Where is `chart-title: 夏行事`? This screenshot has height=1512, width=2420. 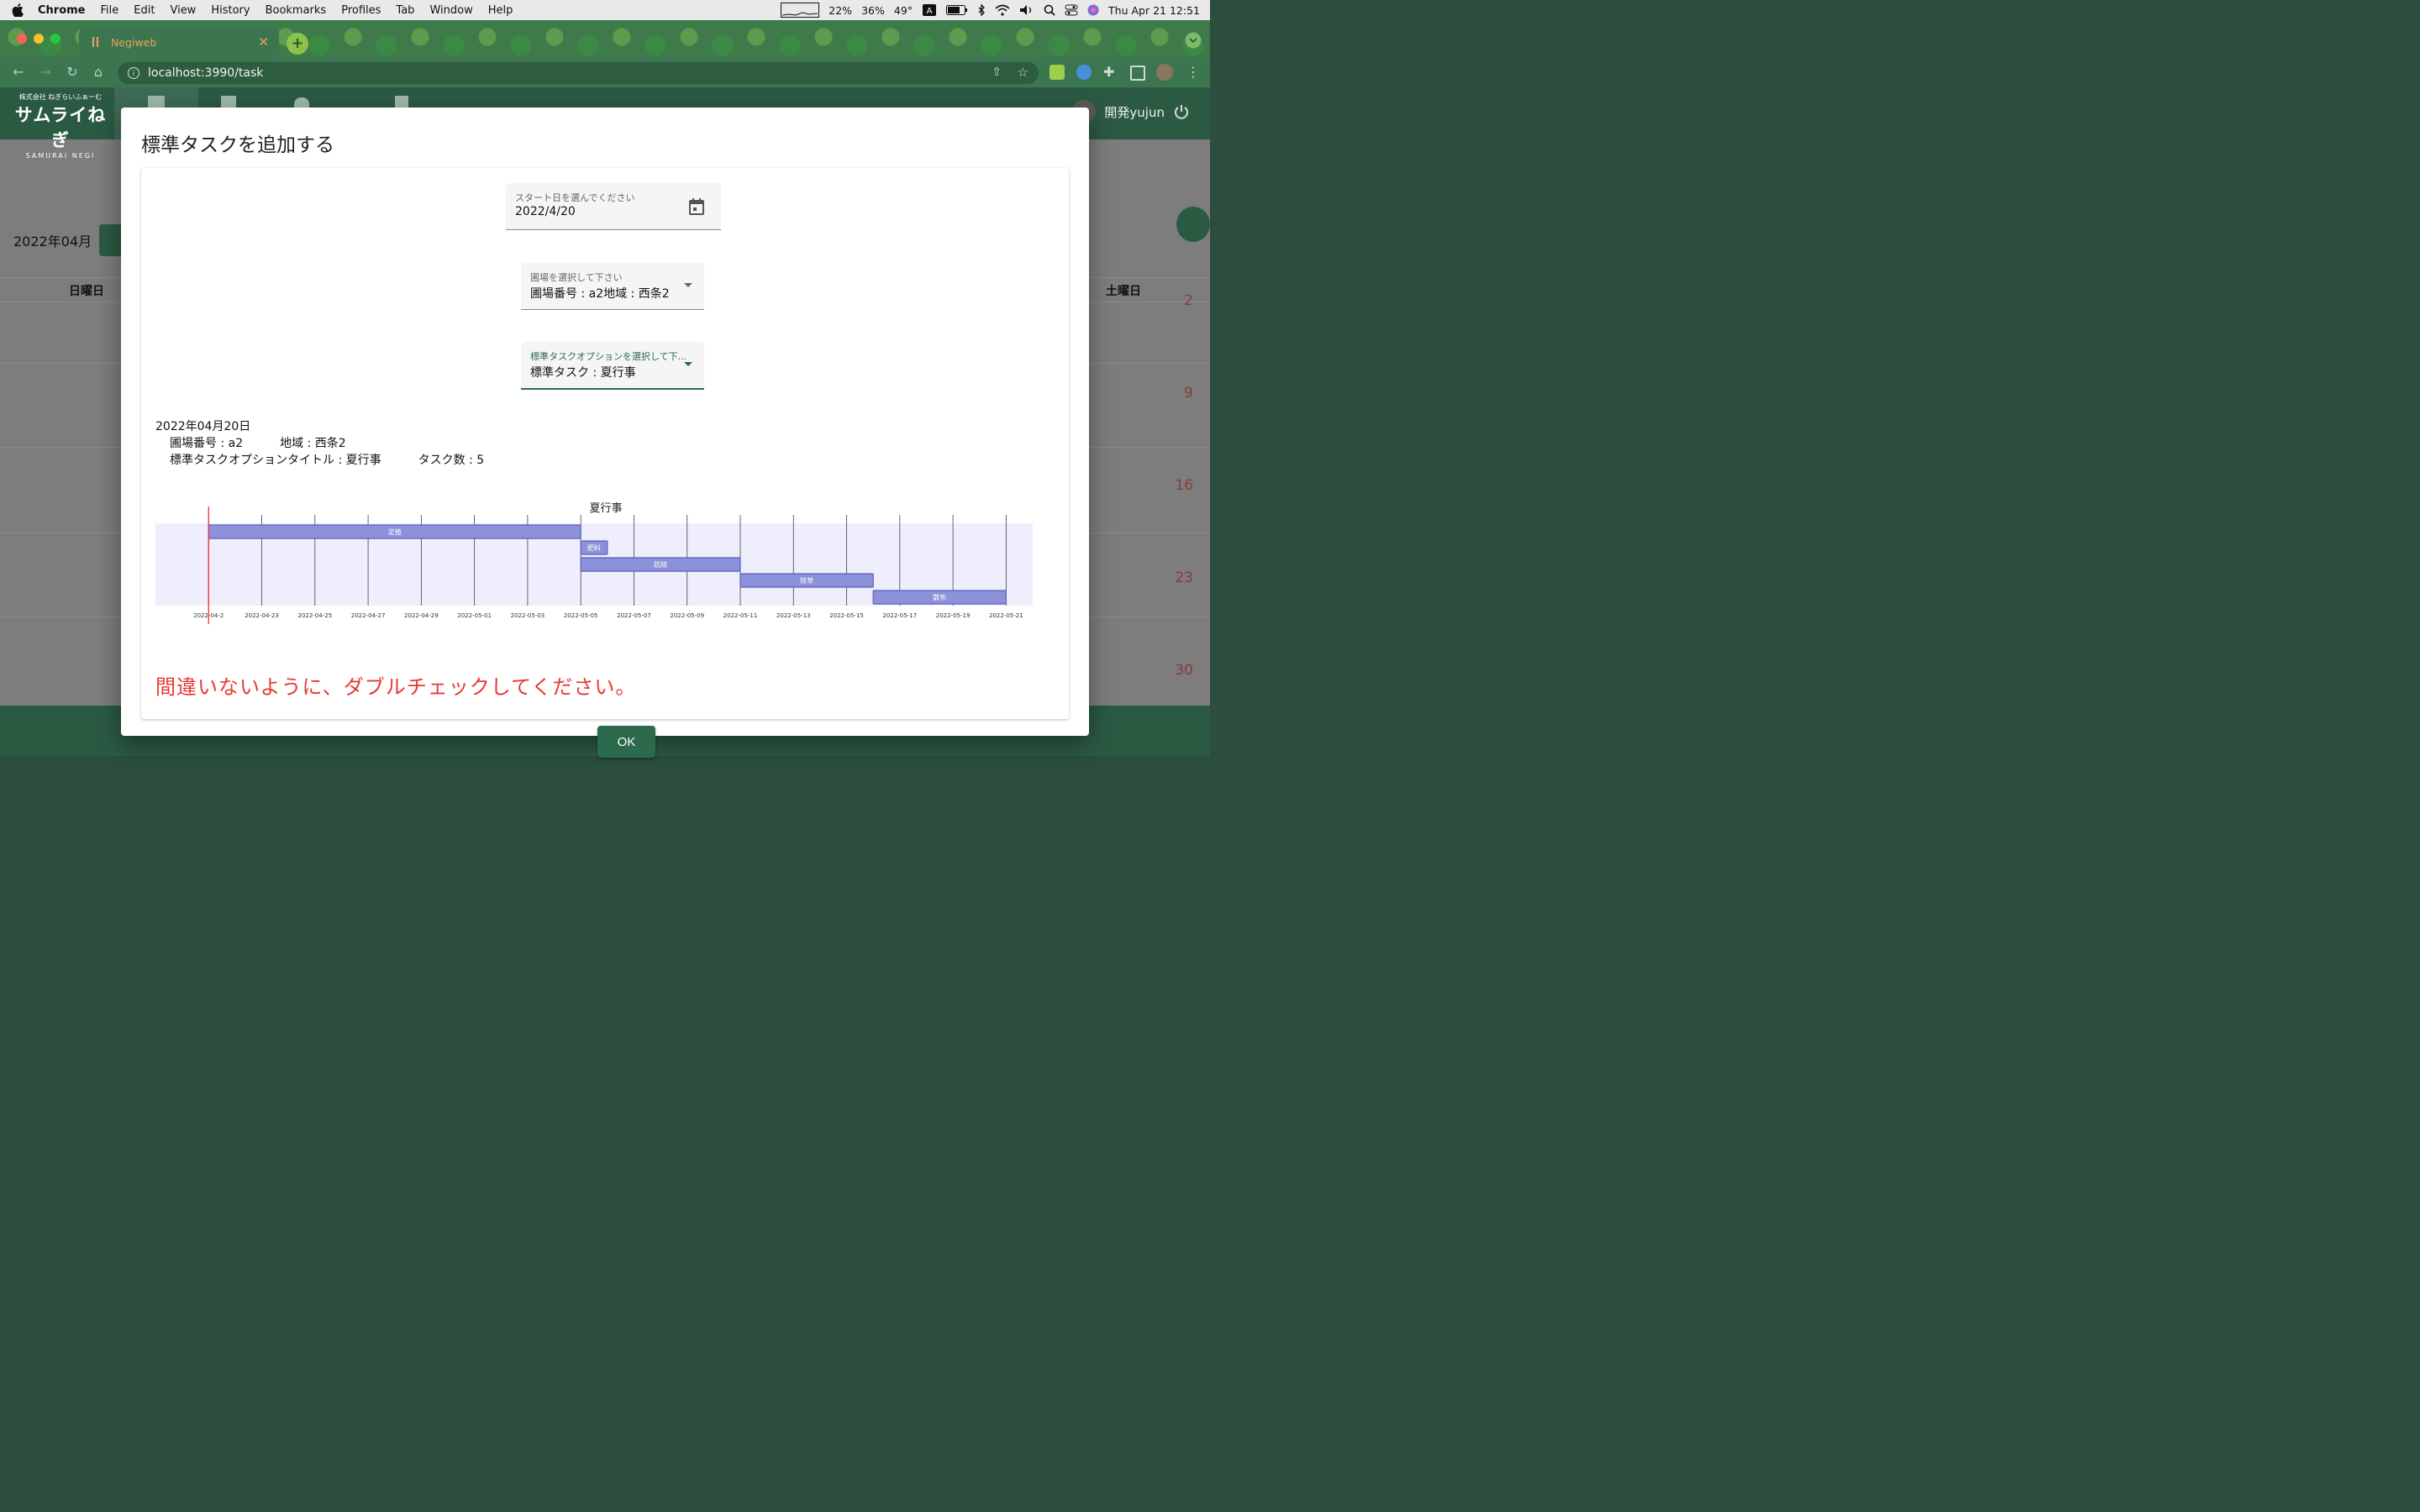
chart-title: 夏行事 is located at coordinates (605, 508).